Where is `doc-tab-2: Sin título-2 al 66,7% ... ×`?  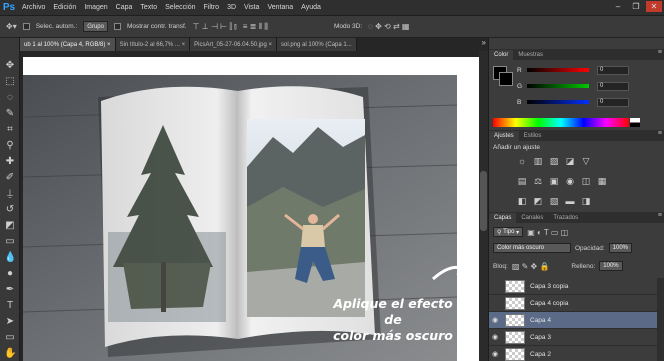 doc-tab-2: Sin título-2 al 66,7% ... × is located at coordinates (153, 44).